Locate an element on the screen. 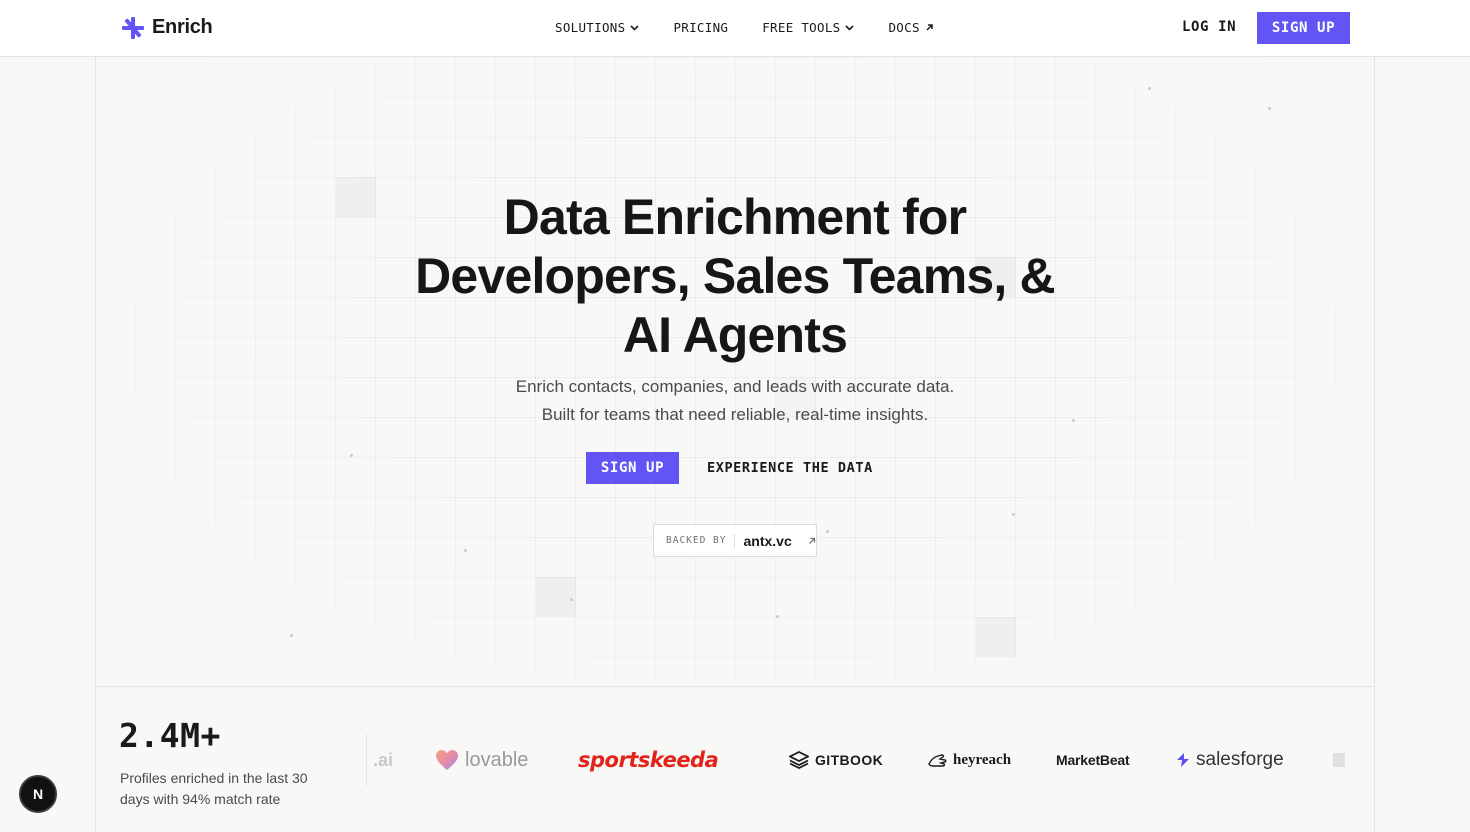 This screenshot has width=1470, height=832. logo-ai: .ai is located at coordinates (383, 760).